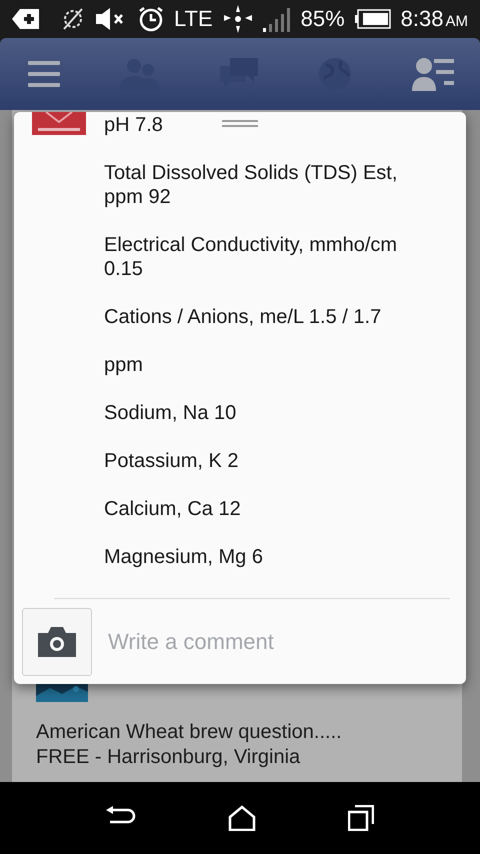 The width and height of the screenshot is (480, 854). What do you see at coordinates (151, 19) in the screenshot?
I see `alarm-icon` at bounding box center [151, 19].